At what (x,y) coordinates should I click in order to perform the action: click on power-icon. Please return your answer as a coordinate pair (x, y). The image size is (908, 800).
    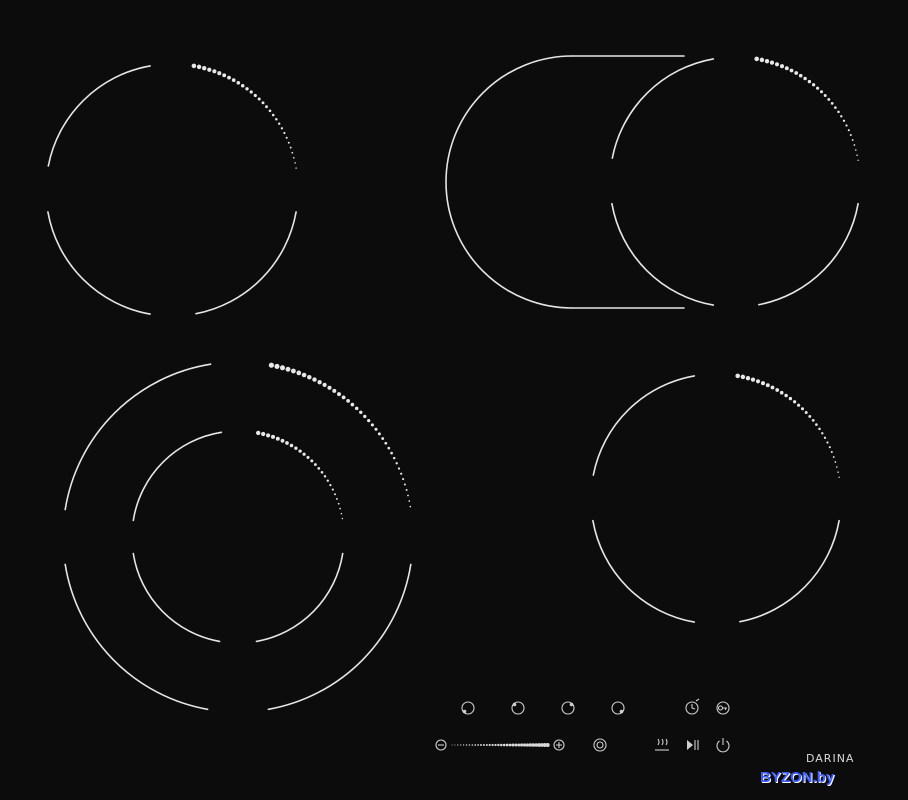
    Looking at the image, I should click on (723, 745).